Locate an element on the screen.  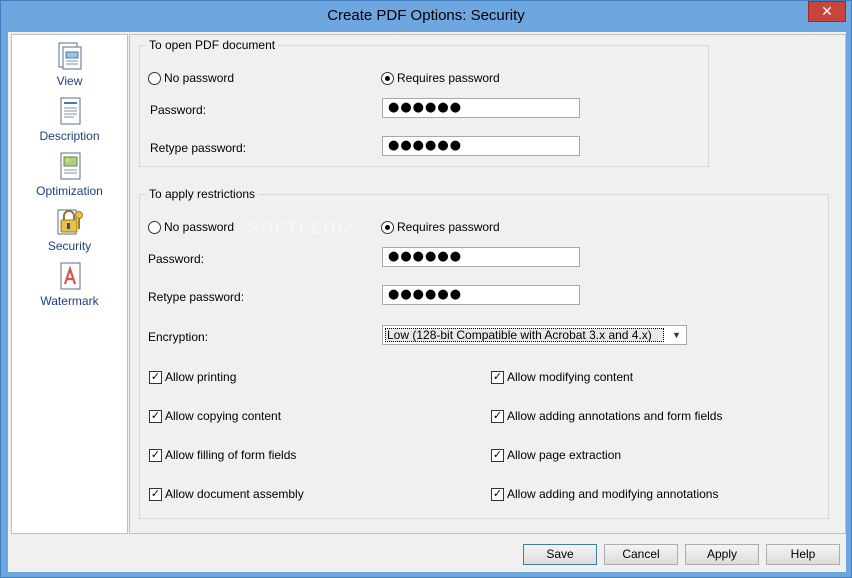
allow-printing-checkbox: ✓ Allow printing is located at coordinates (192, 377).